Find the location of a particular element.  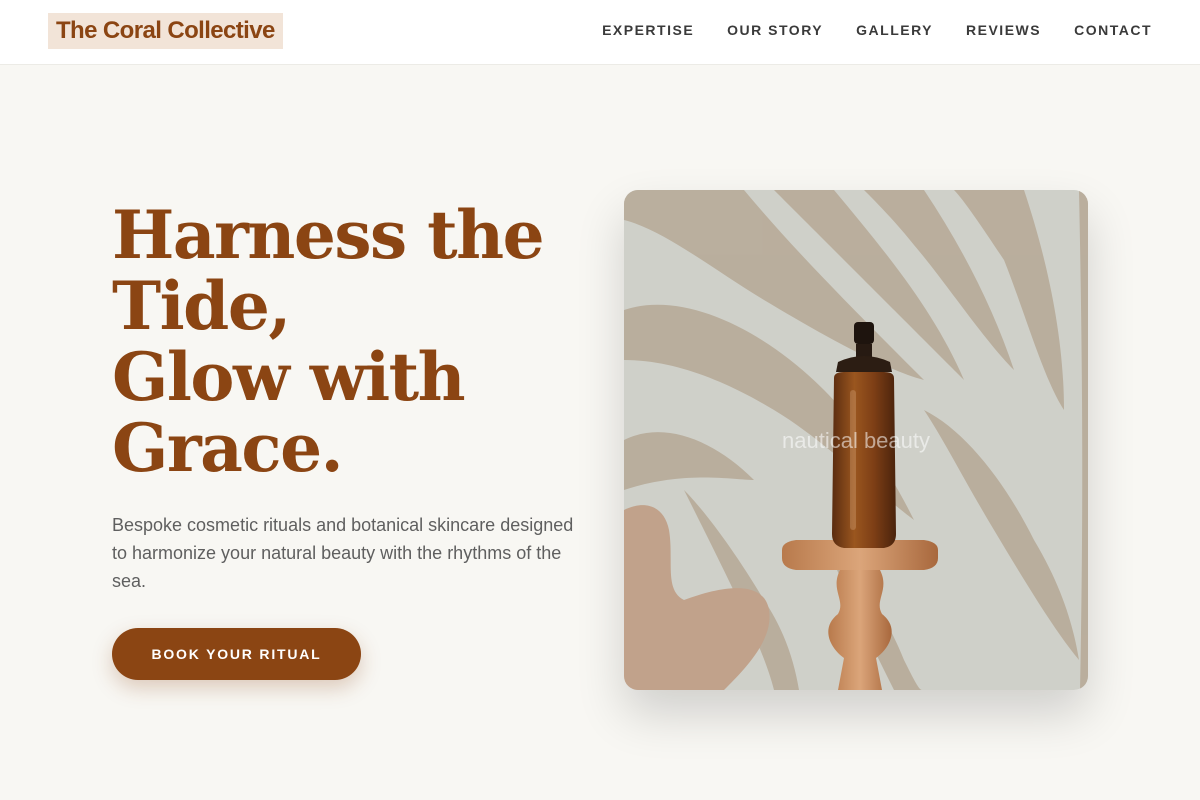

hero-title: Harness the Tide, Glow with Grace. is located at coordinates (347, 342).